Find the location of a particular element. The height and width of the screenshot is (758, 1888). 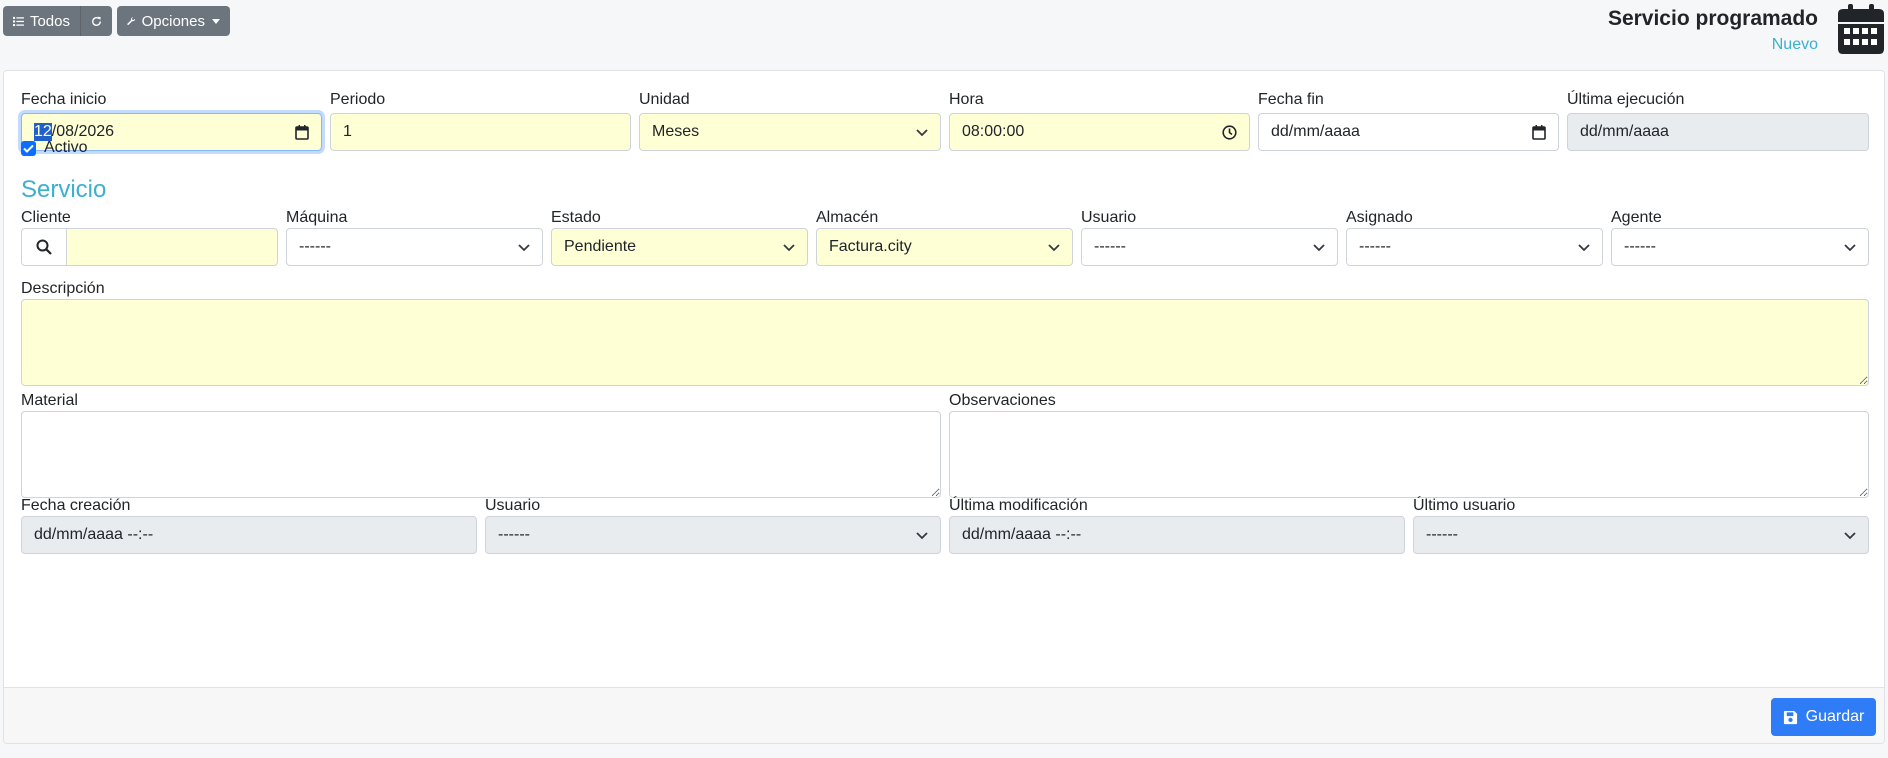

service-section-title: Servicio is located at coordinates (64, 189).